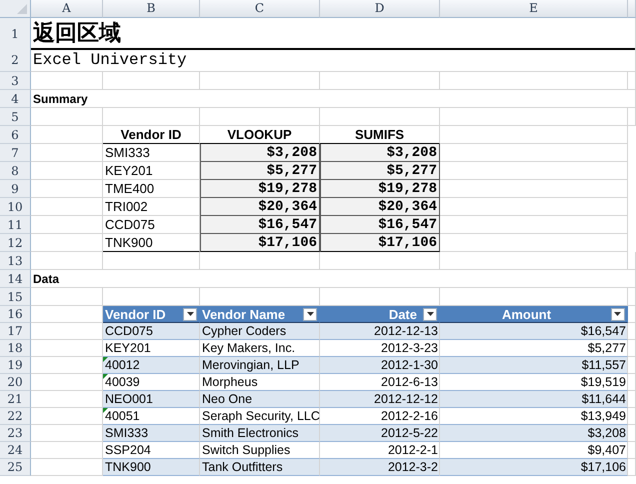 Image resolution: width=636 pixels, height=484 pixels. What do you see at coordinates (15, 467) in the screenshot?
I see `row-header: 25` at bounding box center [15, 467].